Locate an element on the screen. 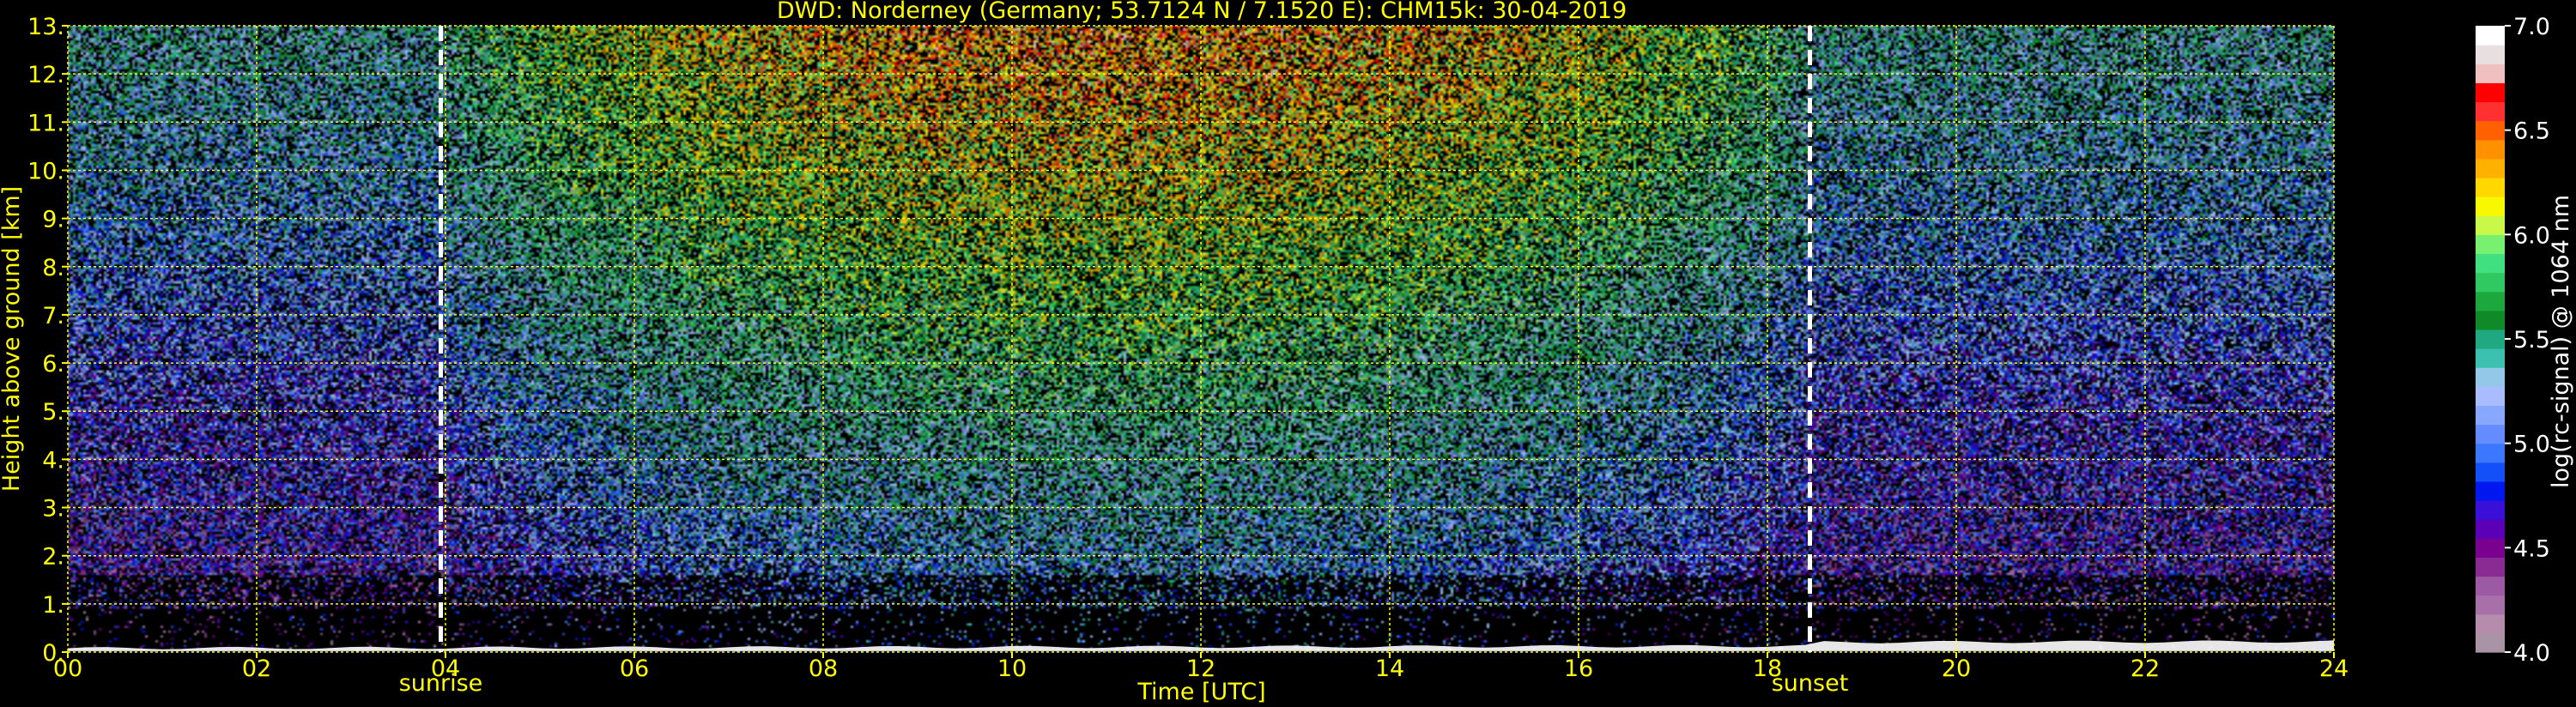 The image size is (2576, 707). colorbar-tick-label: 4.0 is located at coordinates (2531, 653).